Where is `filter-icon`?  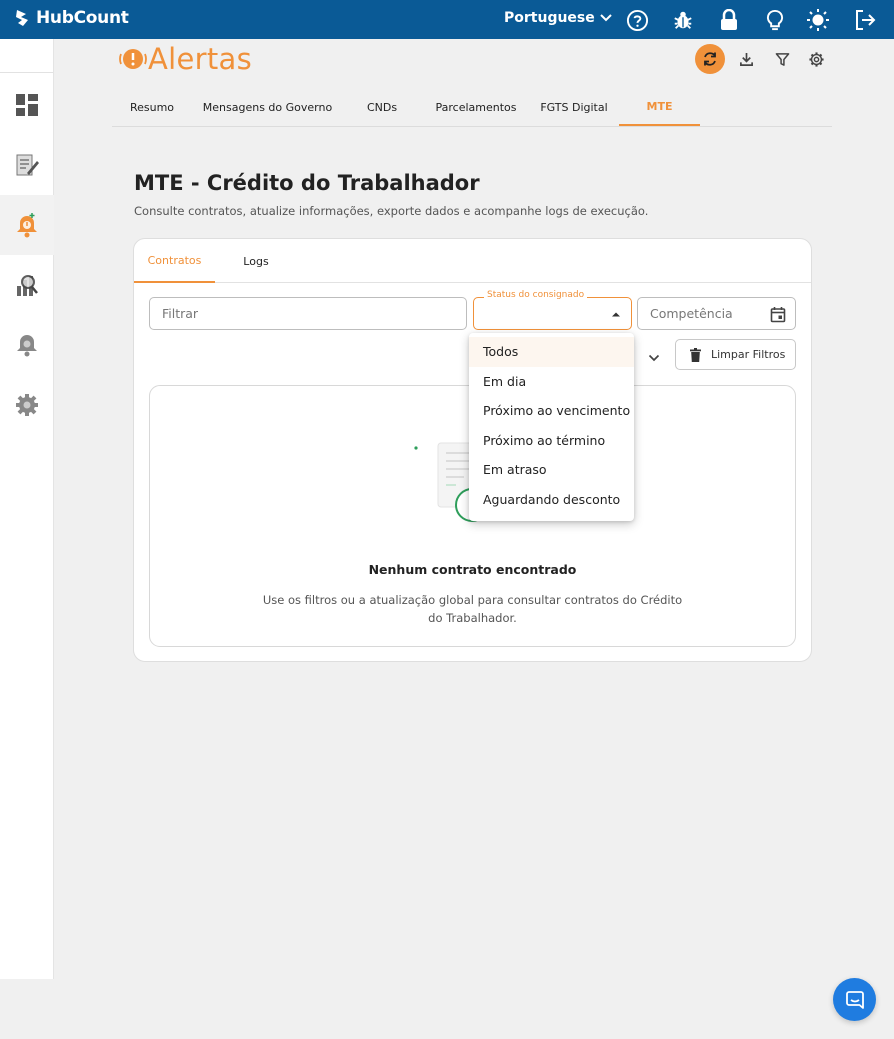 filter-icon is located at coordinates (782, 59).